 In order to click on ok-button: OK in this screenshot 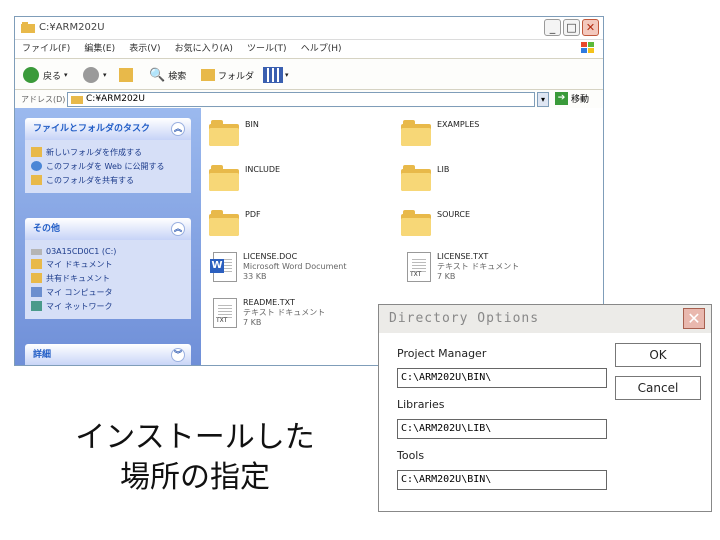, I will do `click(658, 355)`.